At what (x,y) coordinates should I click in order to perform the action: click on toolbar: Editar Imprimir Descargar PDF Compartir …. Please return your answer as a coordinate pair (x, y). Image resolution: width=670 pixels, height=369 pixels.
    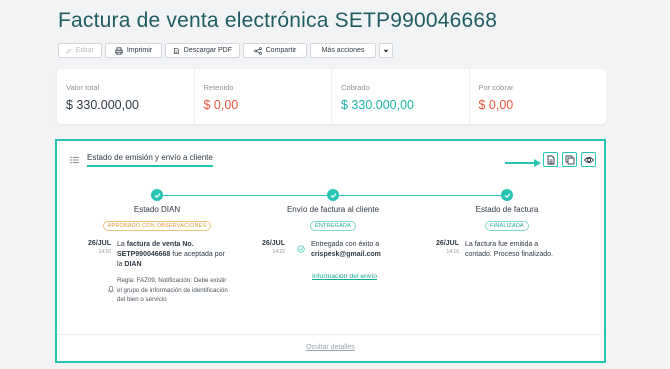
    Looking at the image, I should click on (225, 50).